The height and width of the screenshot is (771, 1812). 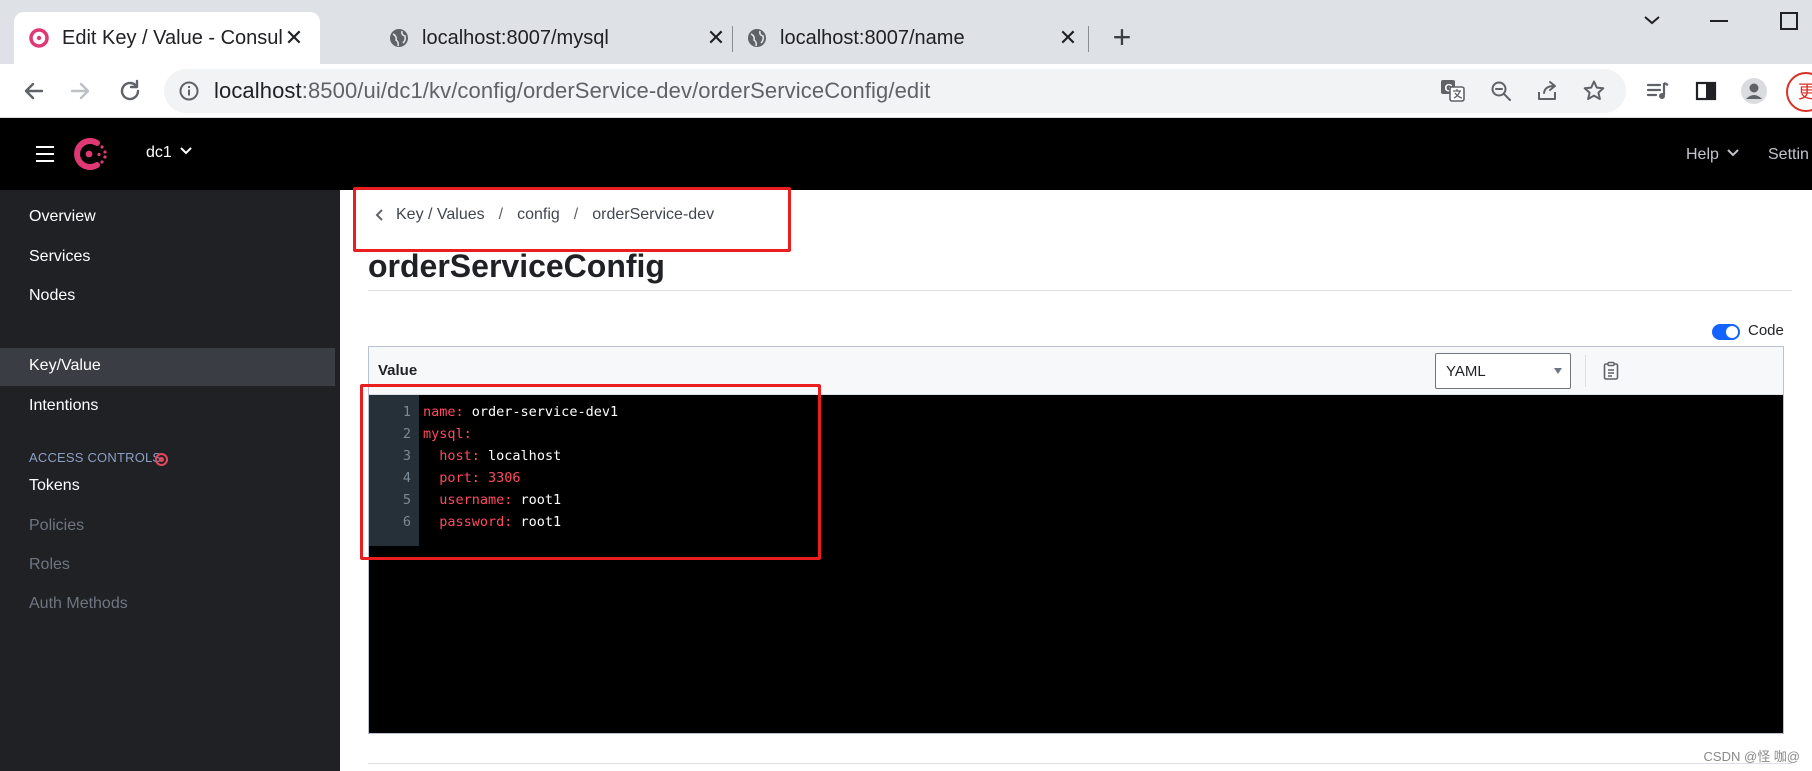 I want to click on side-panel-icon, so click(x=1706, y=91).